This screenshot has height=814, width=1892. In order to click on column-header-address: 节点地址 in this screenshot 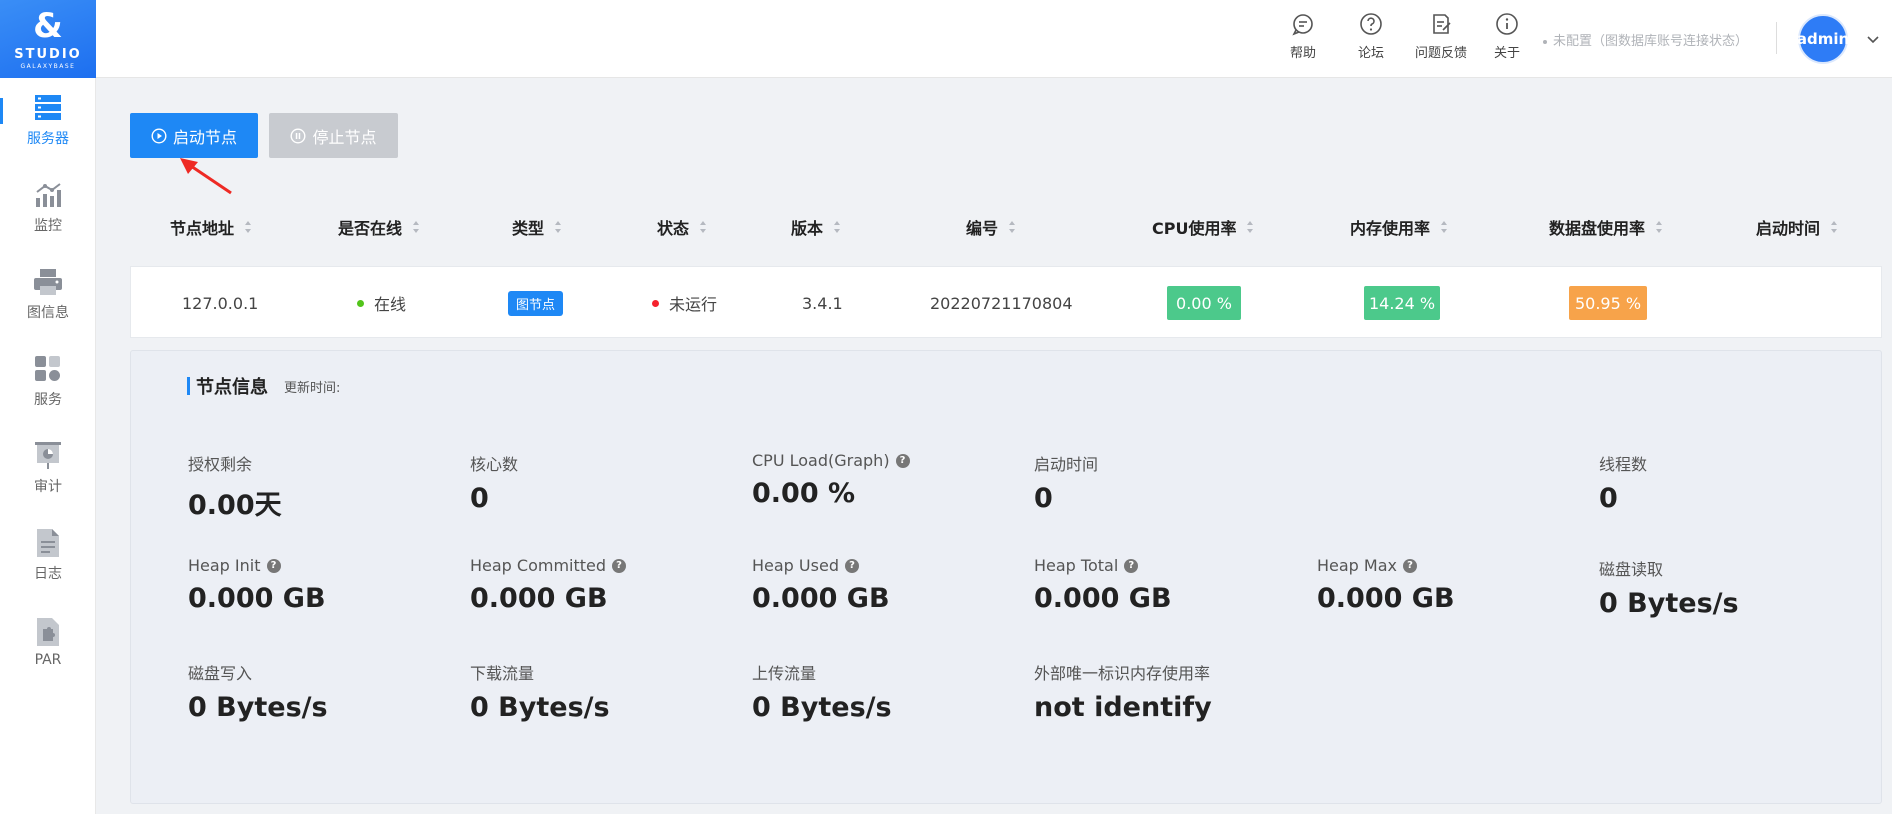, I will do `click(211, 227)`.